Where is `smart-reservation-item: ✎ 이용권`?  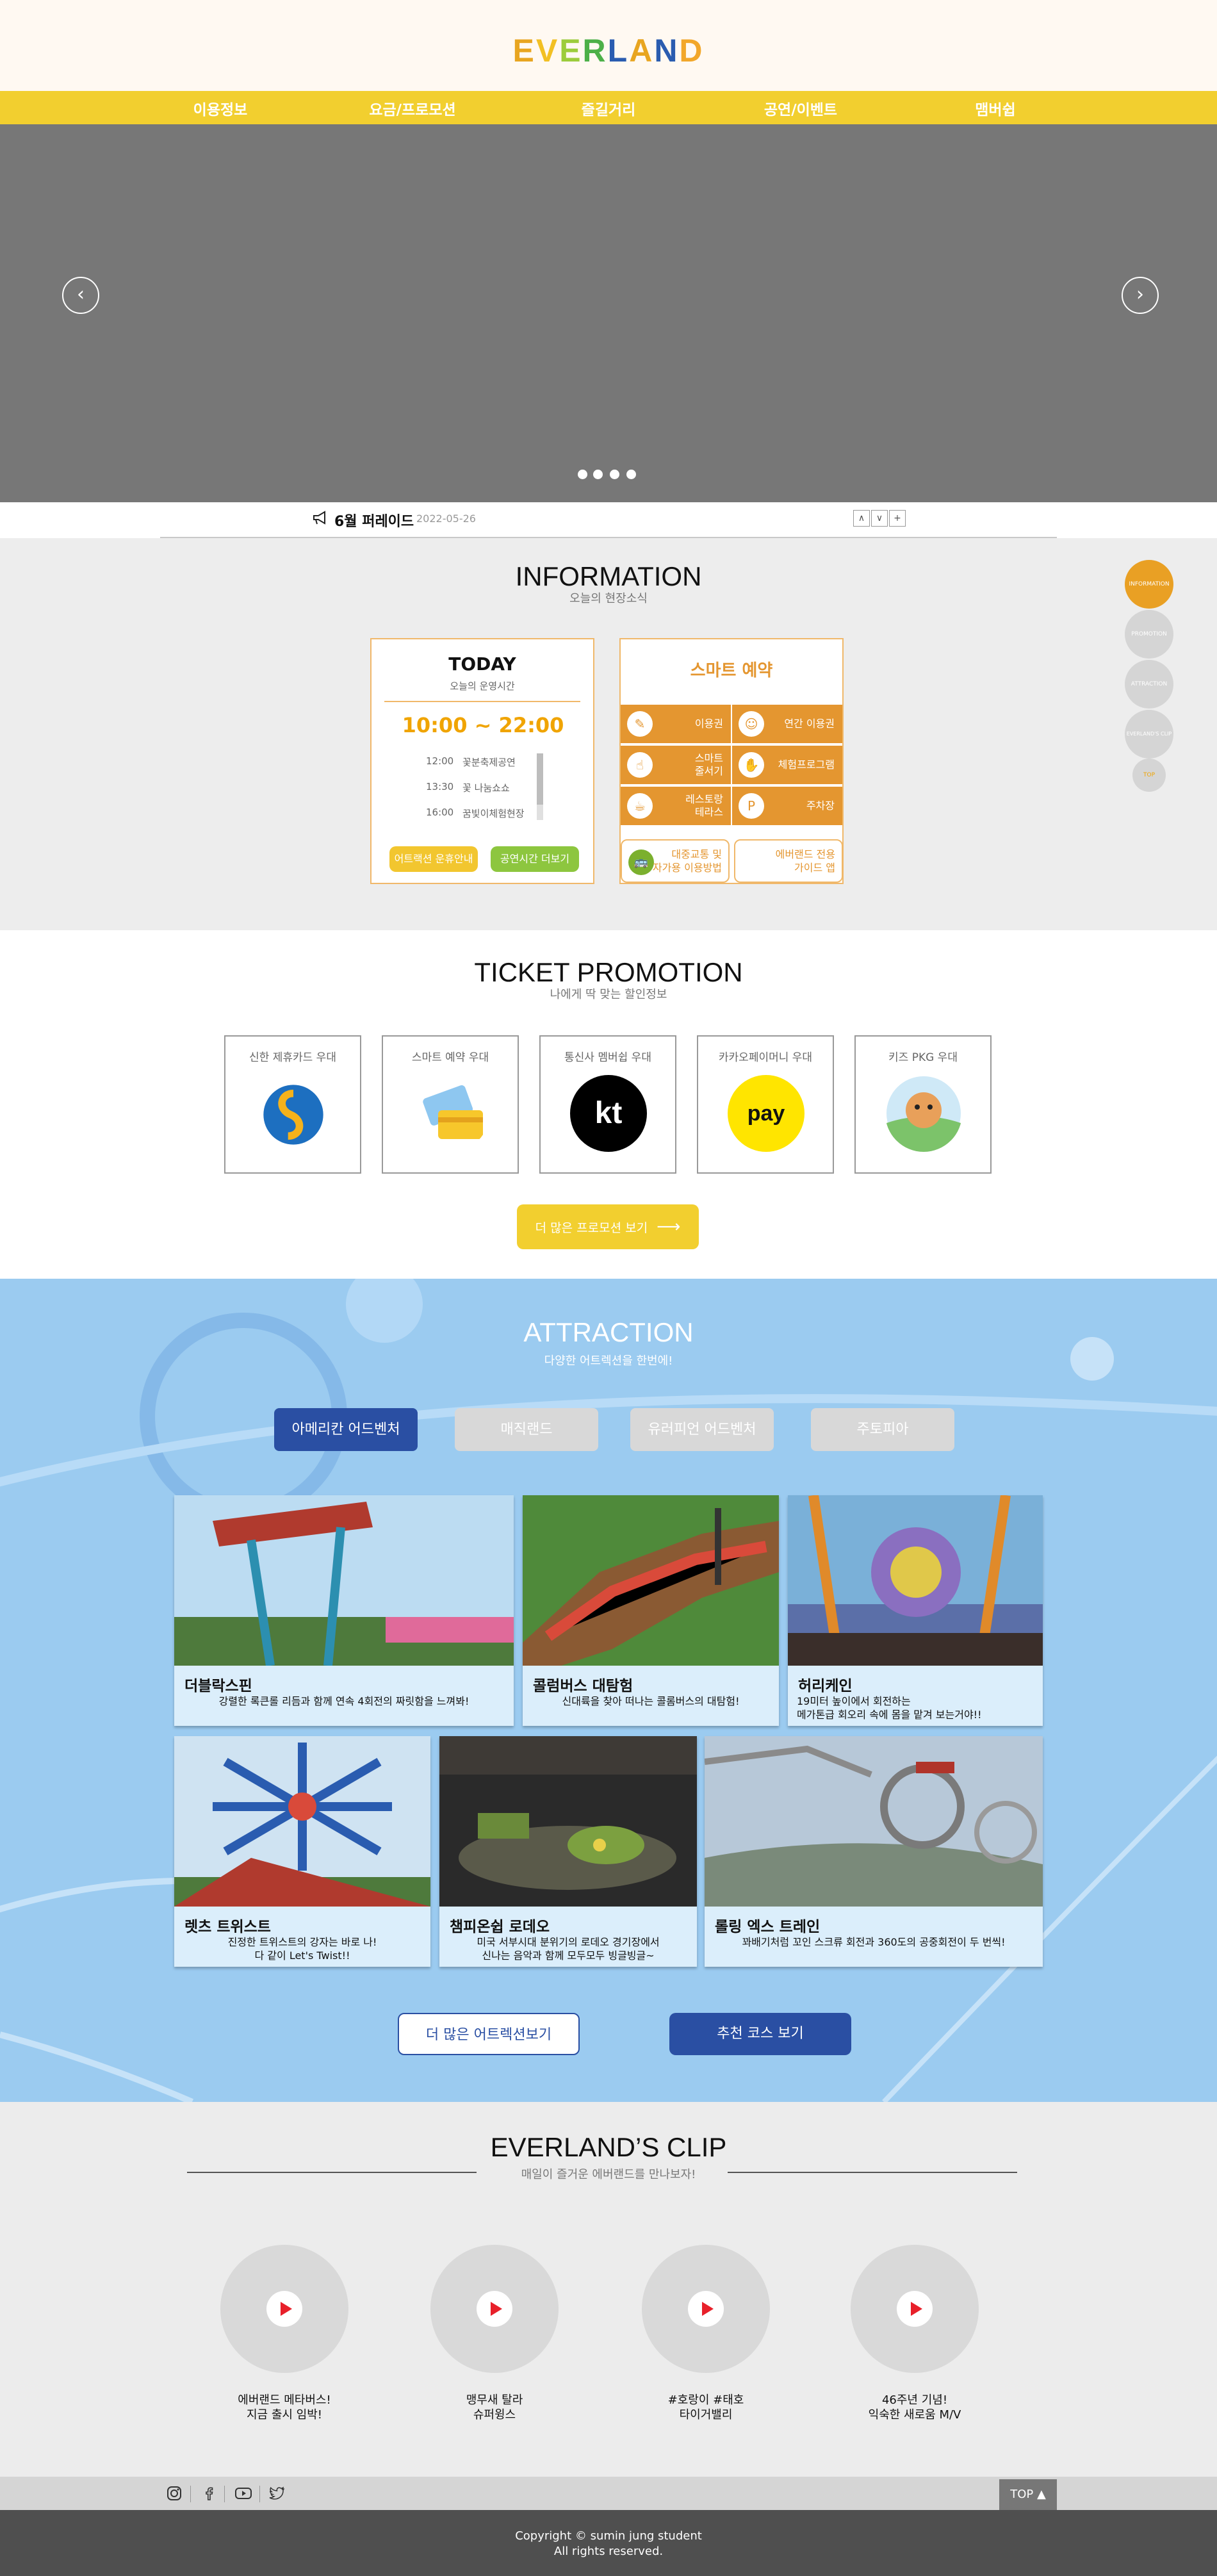 smart-reservation-item: ✎ 이용권 is located at coordinates (676, 724).